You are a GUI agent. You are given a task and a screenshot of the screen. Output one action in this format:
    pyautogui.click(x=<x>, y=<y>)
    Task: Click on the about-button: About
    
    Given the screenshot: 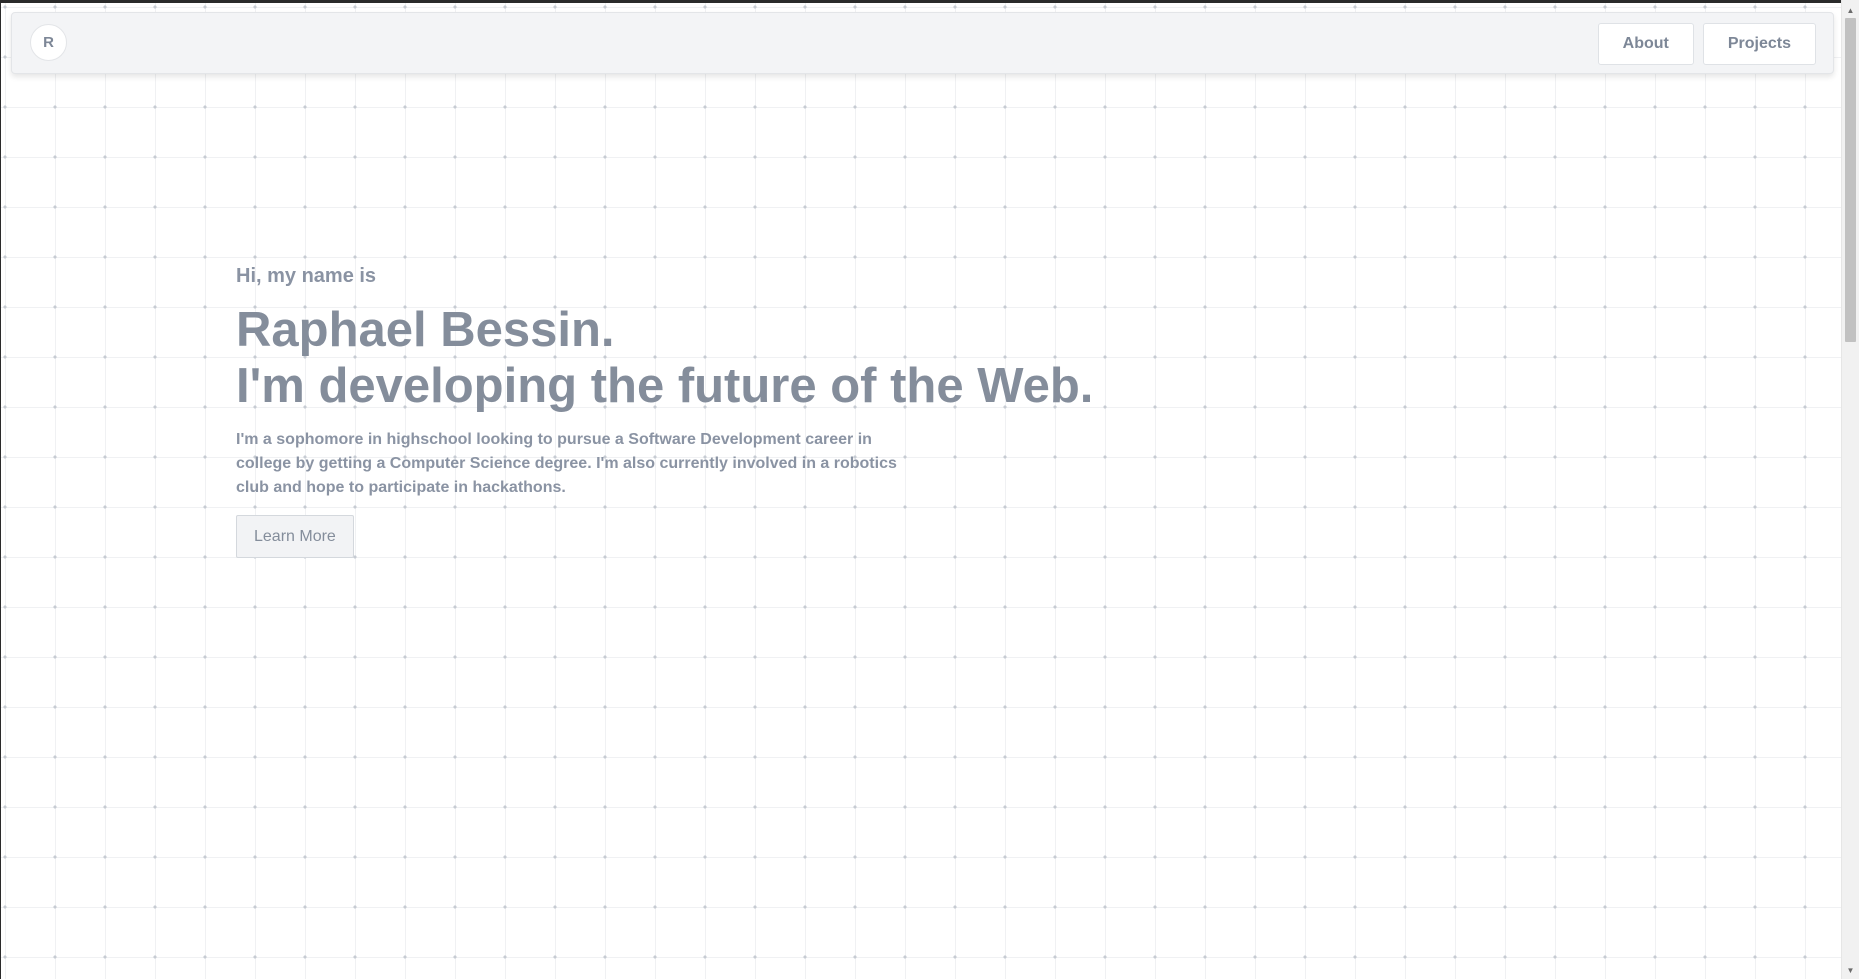 What is the action you would take?
    pyautogui.click(x=1645, y=44)
    